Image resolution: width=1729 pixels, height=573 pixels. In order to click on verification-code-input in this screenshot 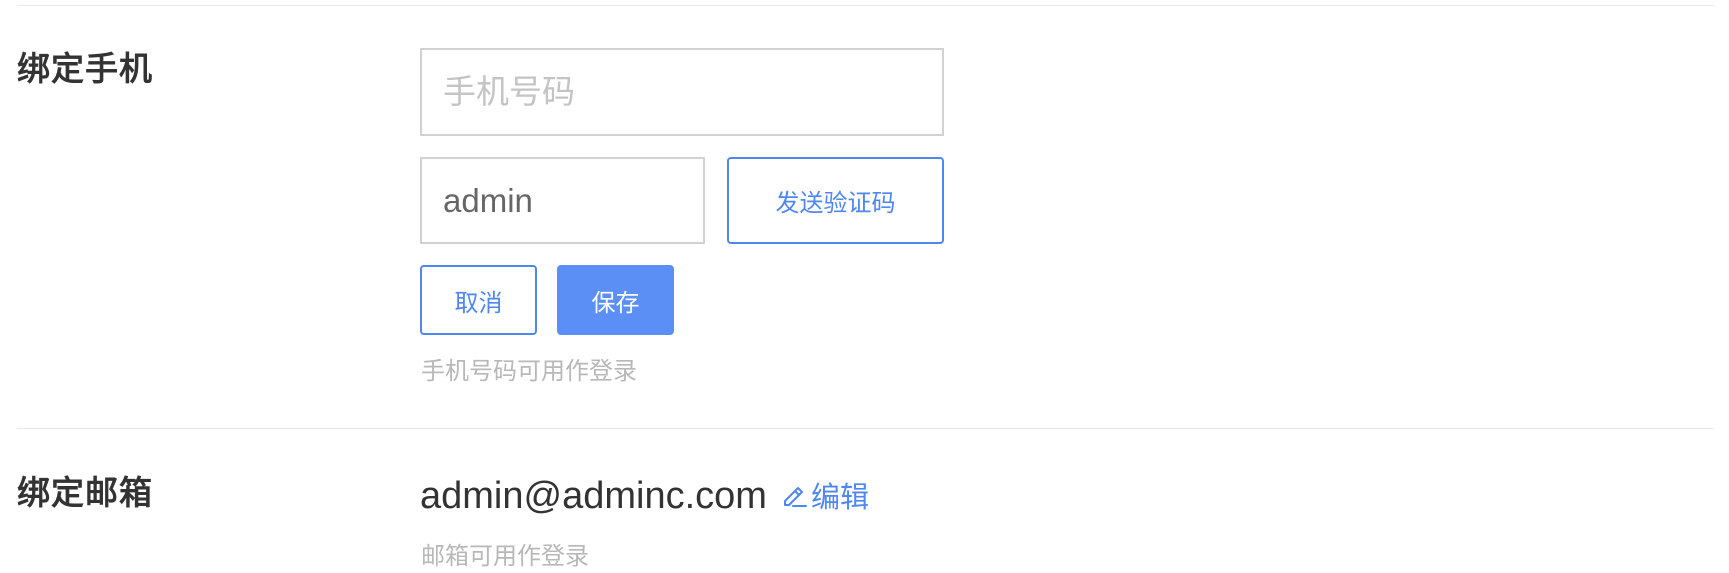, I will do `click(562, 200)`.